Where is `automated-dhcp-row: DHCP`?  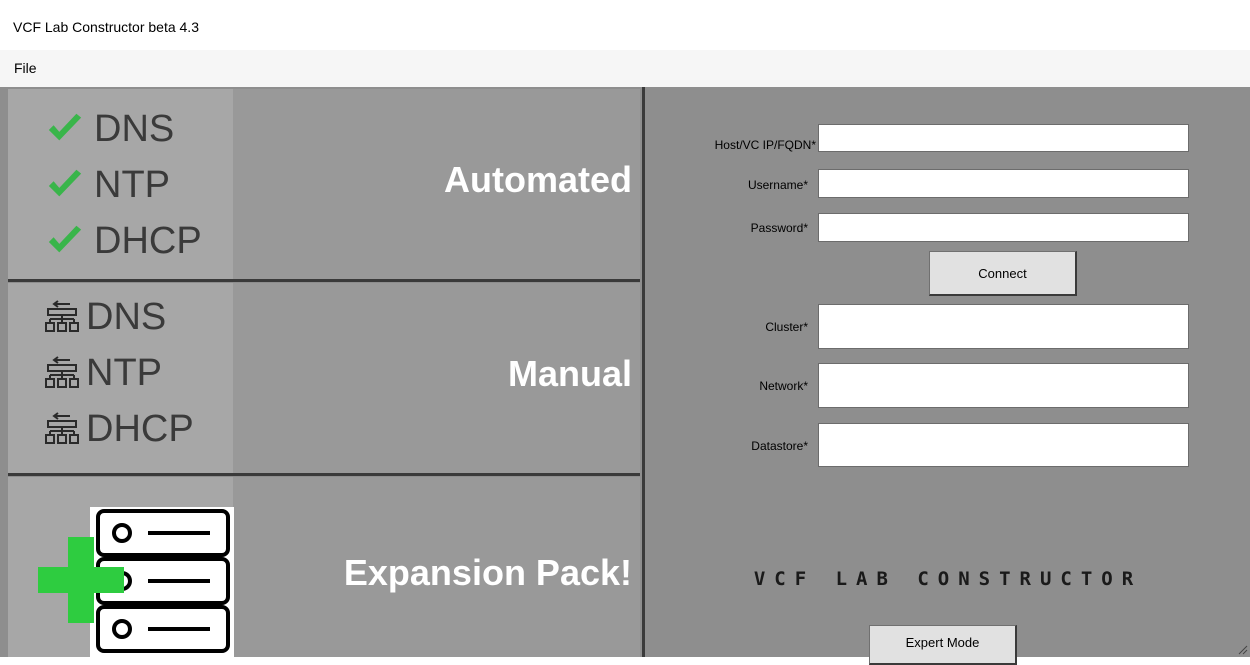 automated-dhcp-row: DHCP is located at coordinates (105, 241).